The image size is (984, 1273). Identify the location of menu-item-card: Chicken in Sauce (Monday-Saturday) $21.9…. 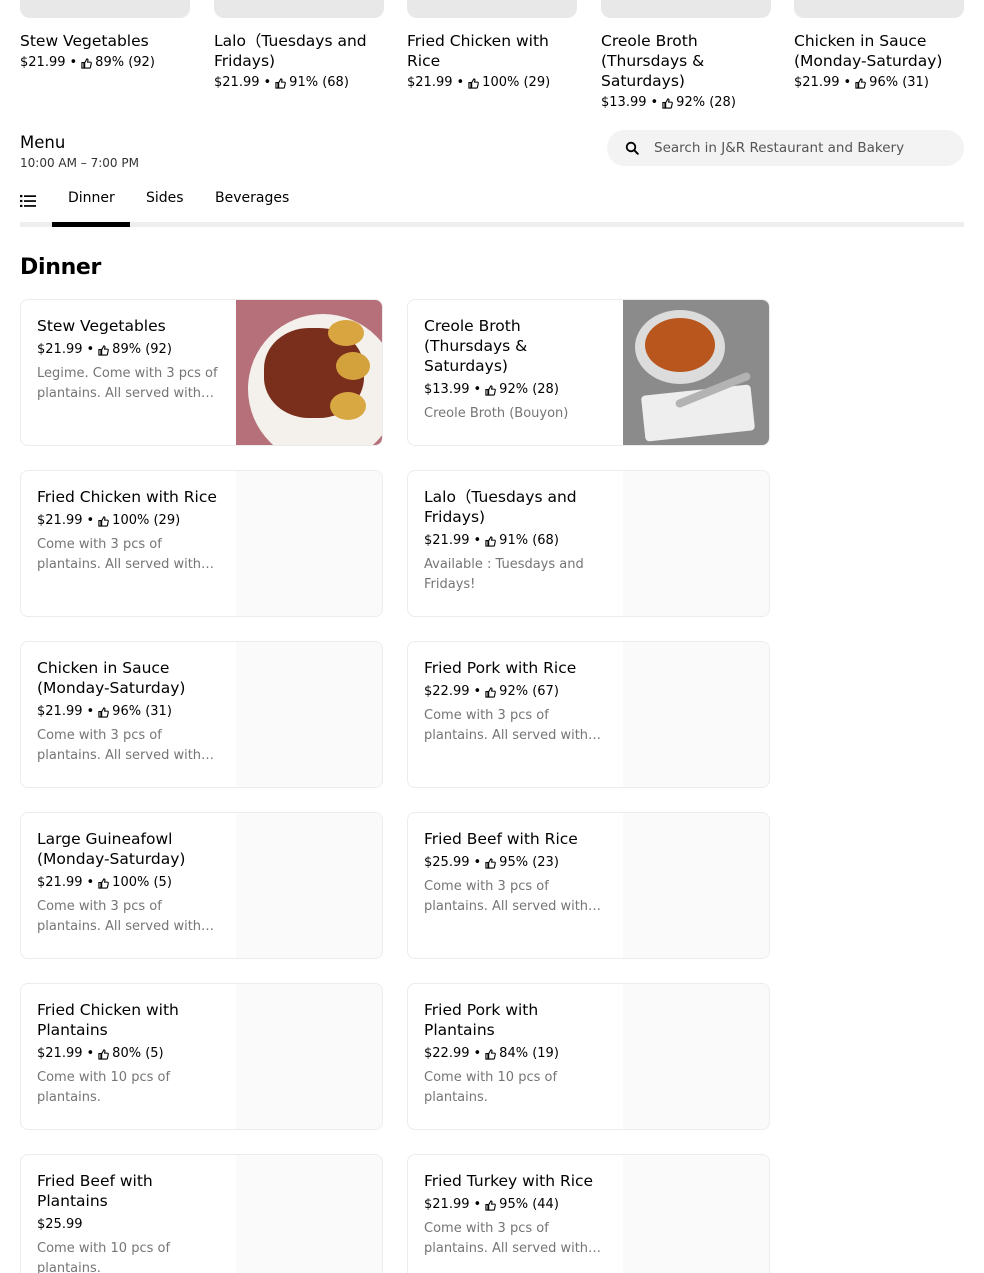
(201, 714).